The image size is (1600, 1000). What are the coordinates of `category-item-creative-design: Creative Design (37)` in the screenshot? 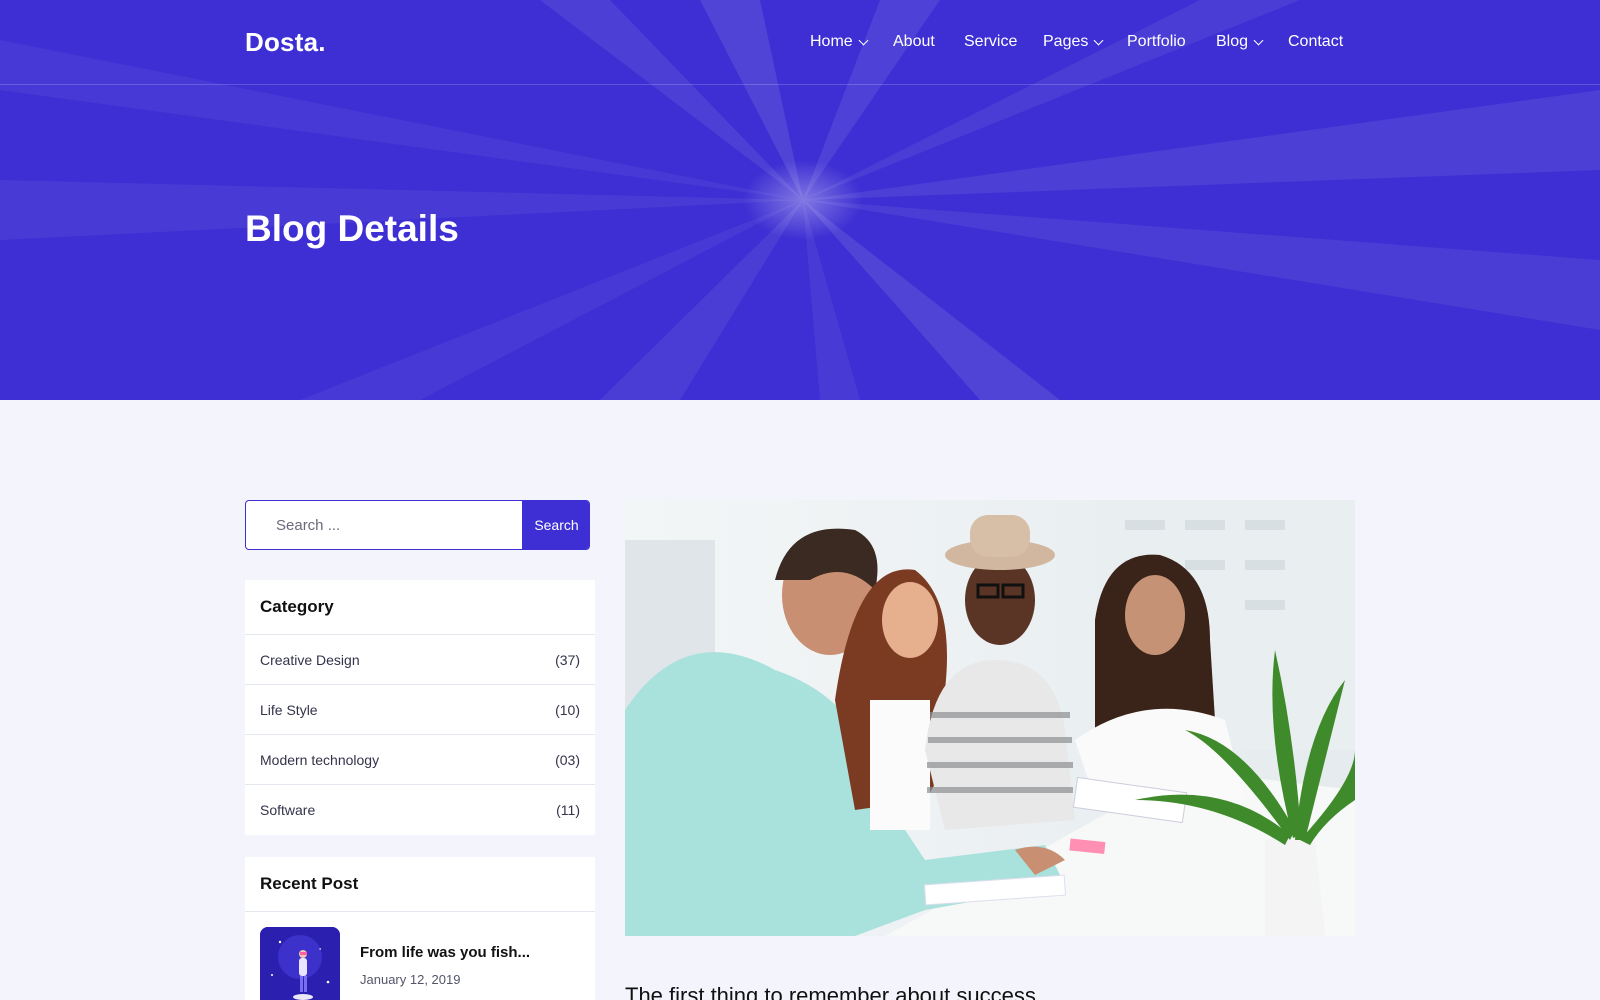 It's located at (420, 660).